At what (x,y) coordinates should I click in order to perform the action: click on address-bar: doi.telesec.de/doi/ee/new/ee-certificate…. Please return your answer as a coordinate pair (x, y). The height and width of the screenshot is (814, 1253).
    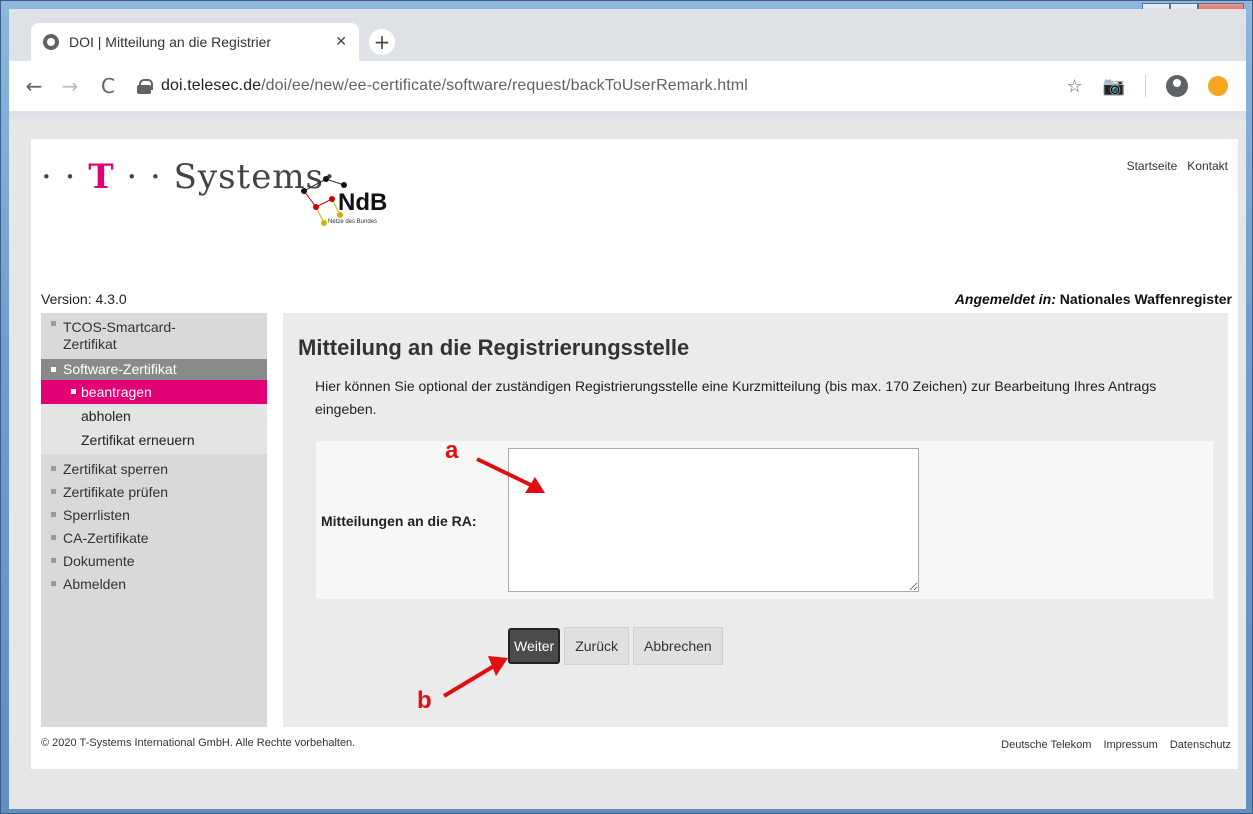
    Looking at the image, I should click on (582, 86).